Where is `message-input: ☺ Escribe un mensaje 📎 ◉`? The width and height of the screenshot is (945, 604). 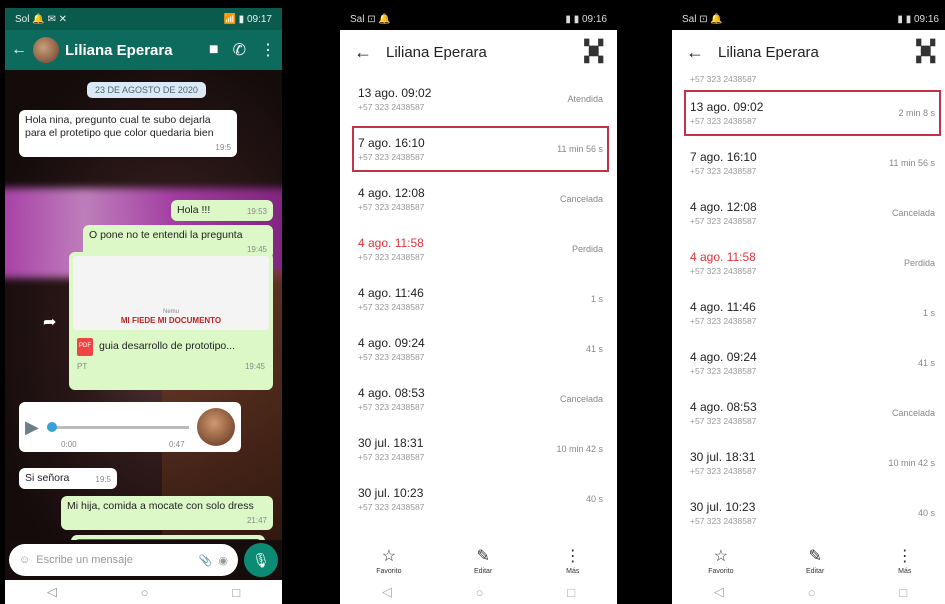 message-input: ☺ Escribe un mensaje 📎 ◉ is located at coordinates (123, 560).